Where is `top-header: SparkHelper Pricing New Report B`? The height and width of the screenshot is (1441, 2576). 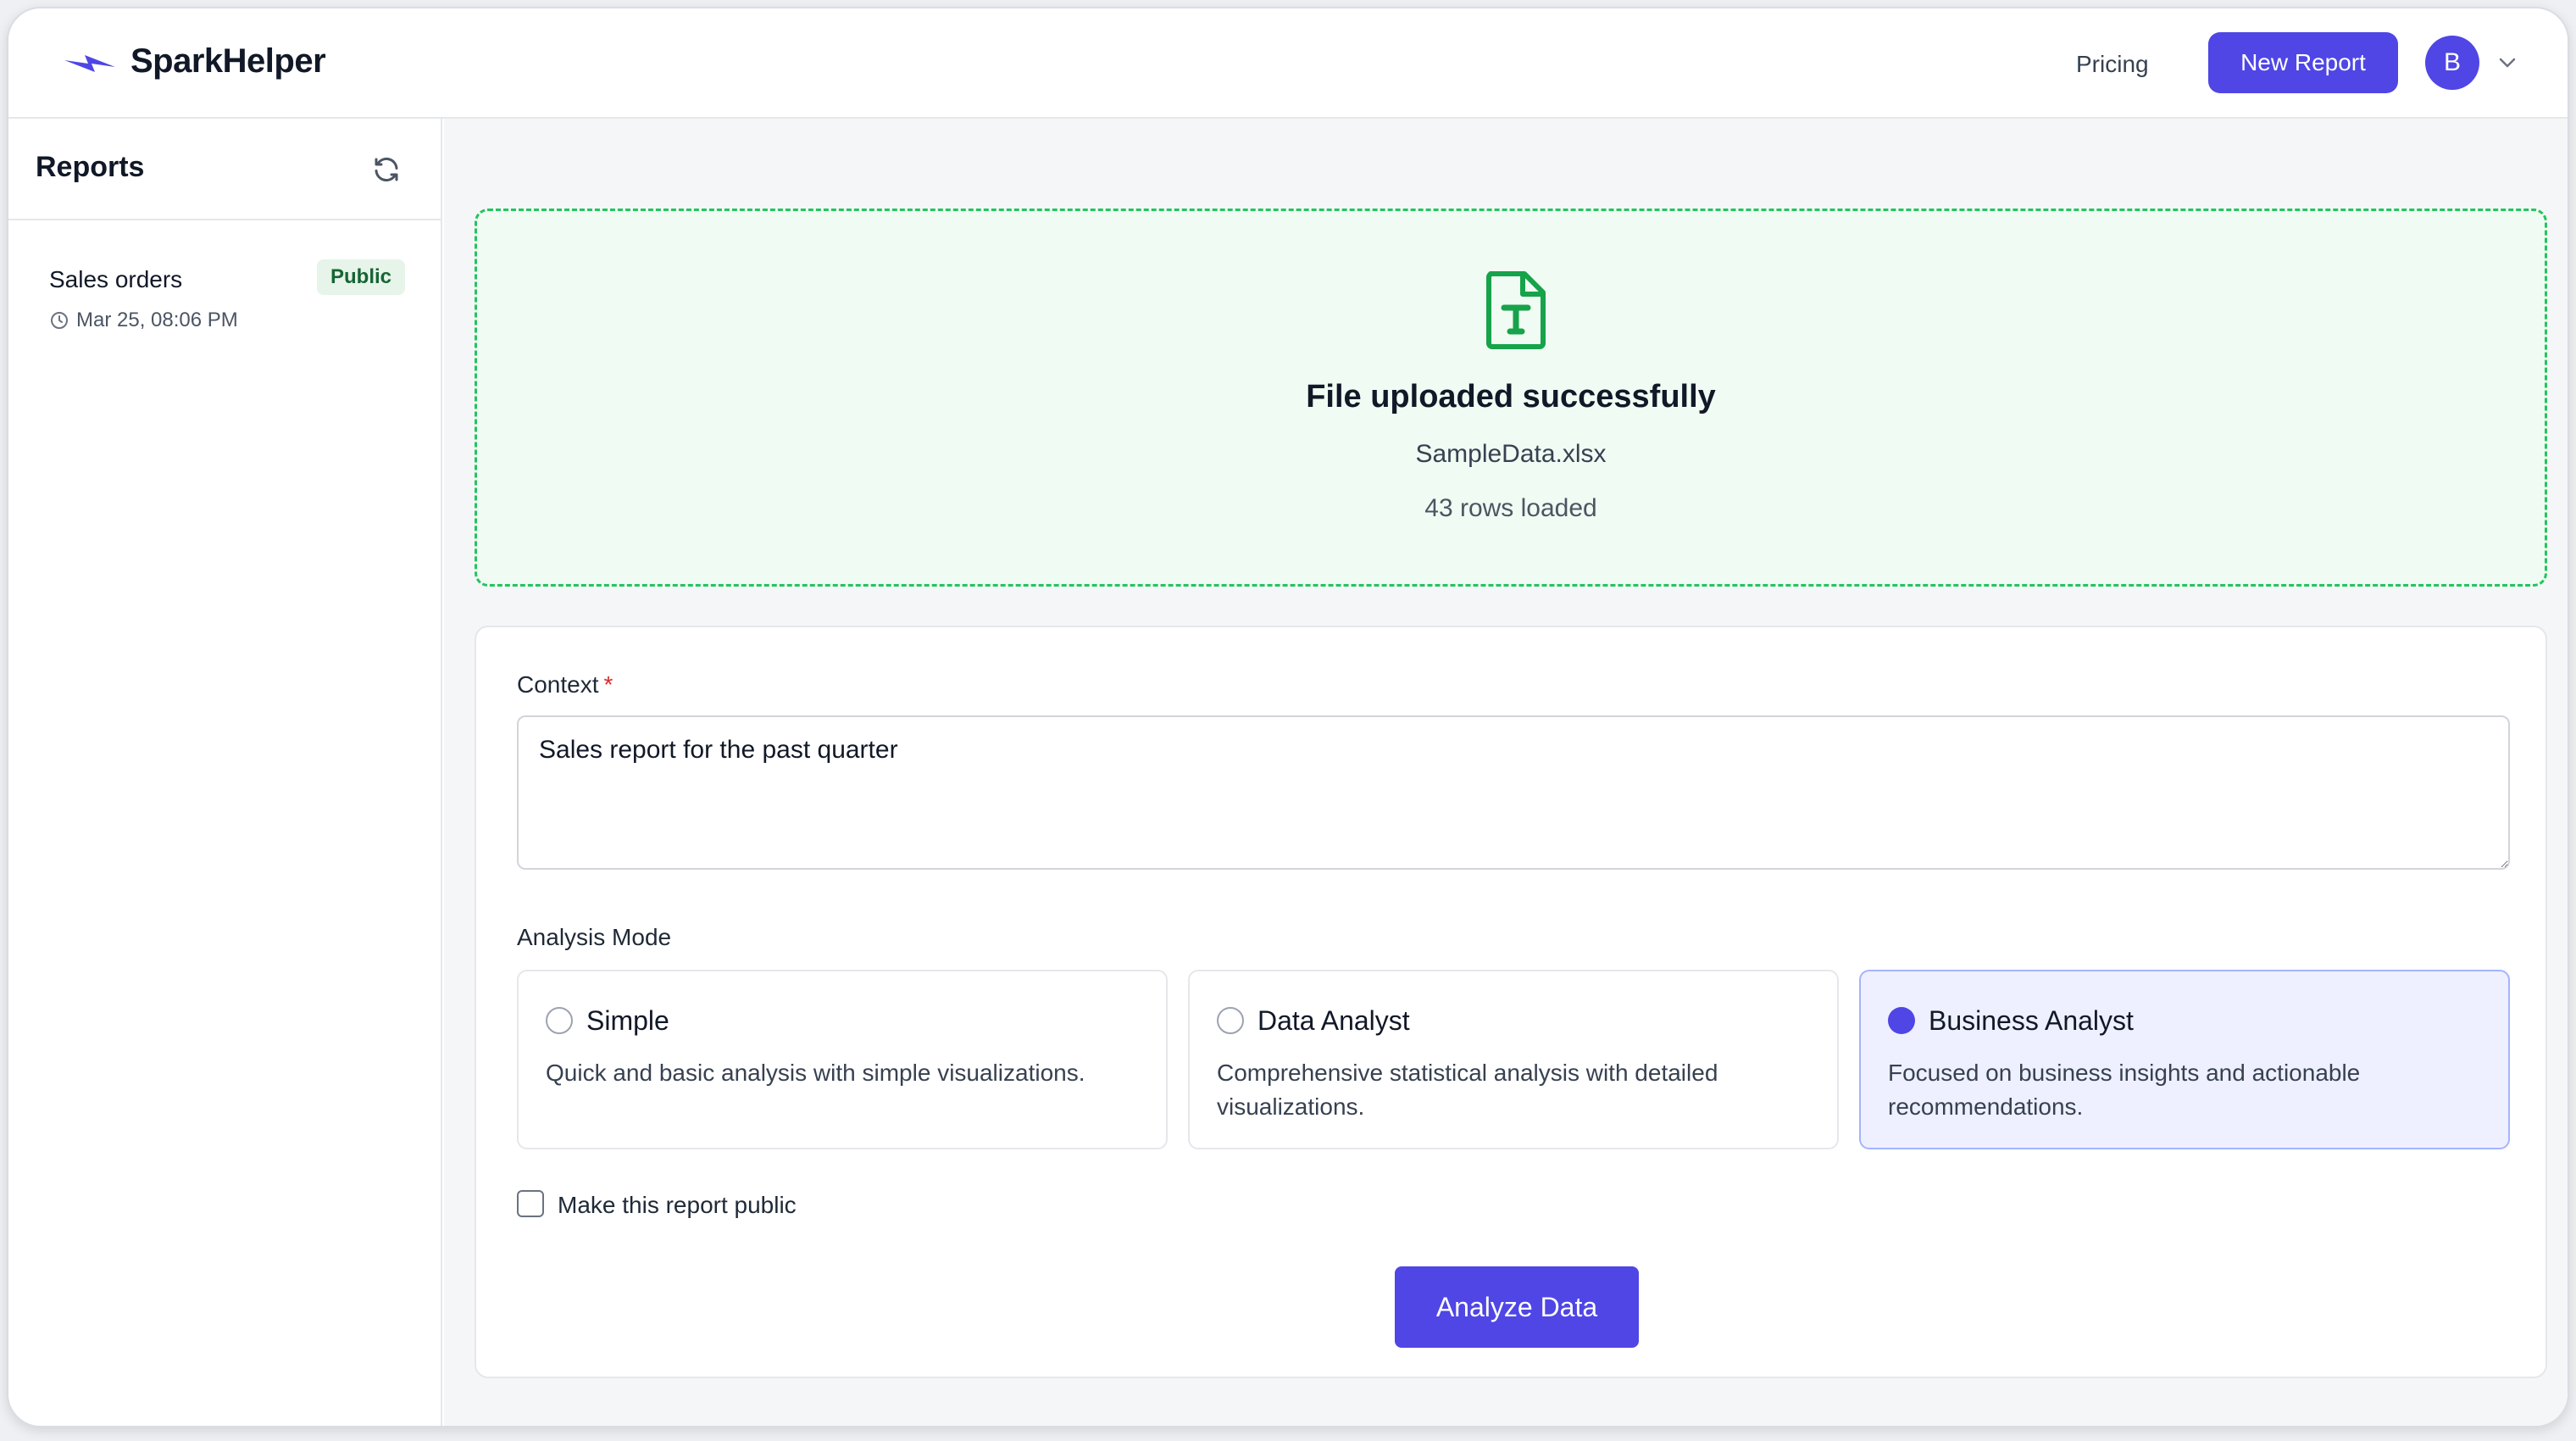
top-header: SparkHelper Pricing New Report B is located at coordinates (1288, 63).